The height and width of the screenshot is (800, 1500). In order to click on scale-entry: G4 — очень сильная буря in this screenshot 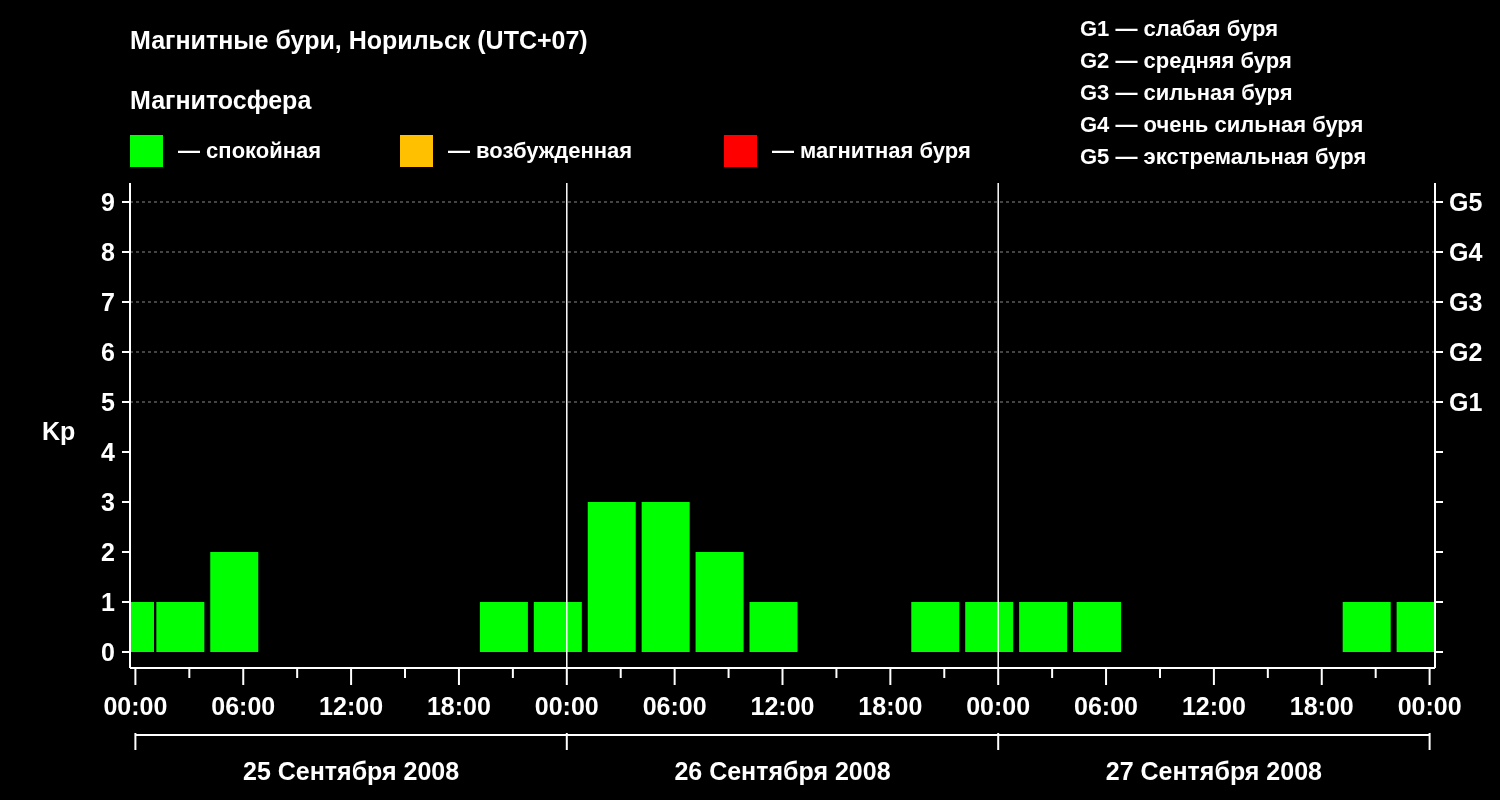, I will do `click(1222, 124)`.